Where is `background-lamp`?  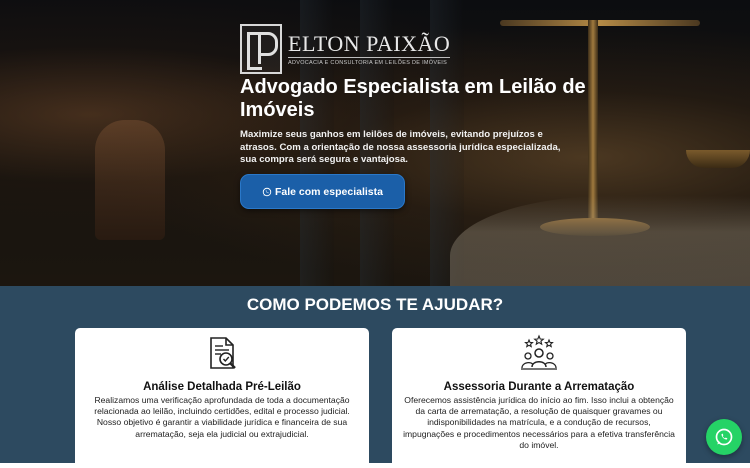 background-lamp is located at coordinates (130, 180).